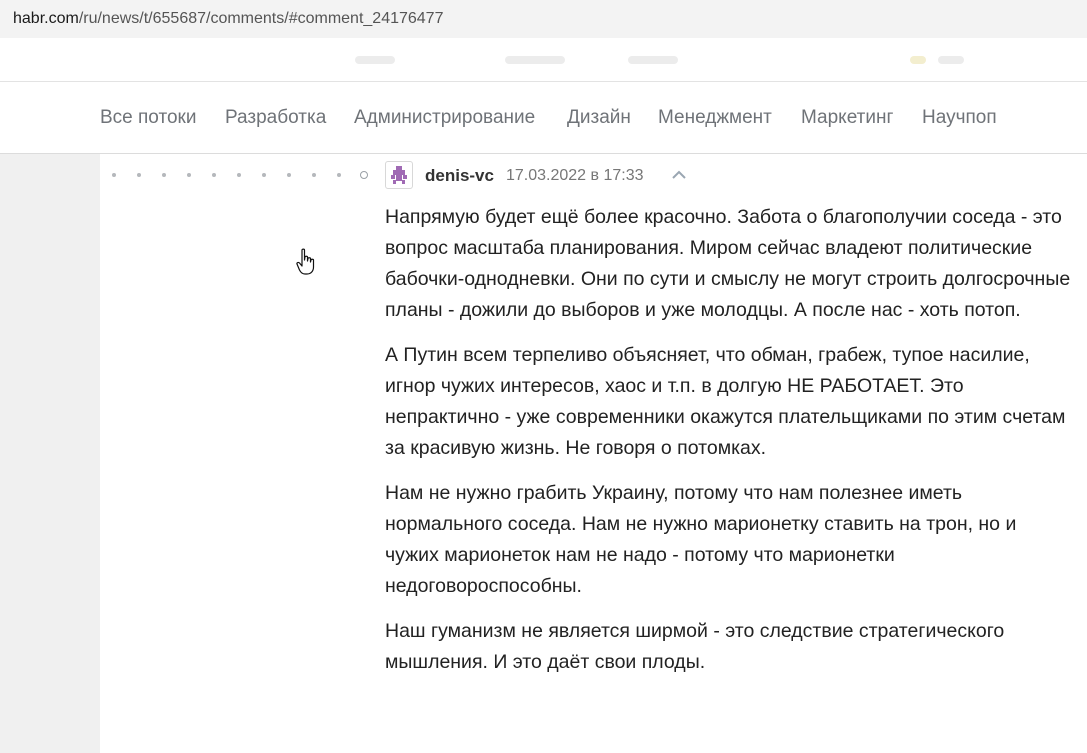 The image size is (1087, 753). I want to click on nav-item-development: Разработка, so click(275, 118).